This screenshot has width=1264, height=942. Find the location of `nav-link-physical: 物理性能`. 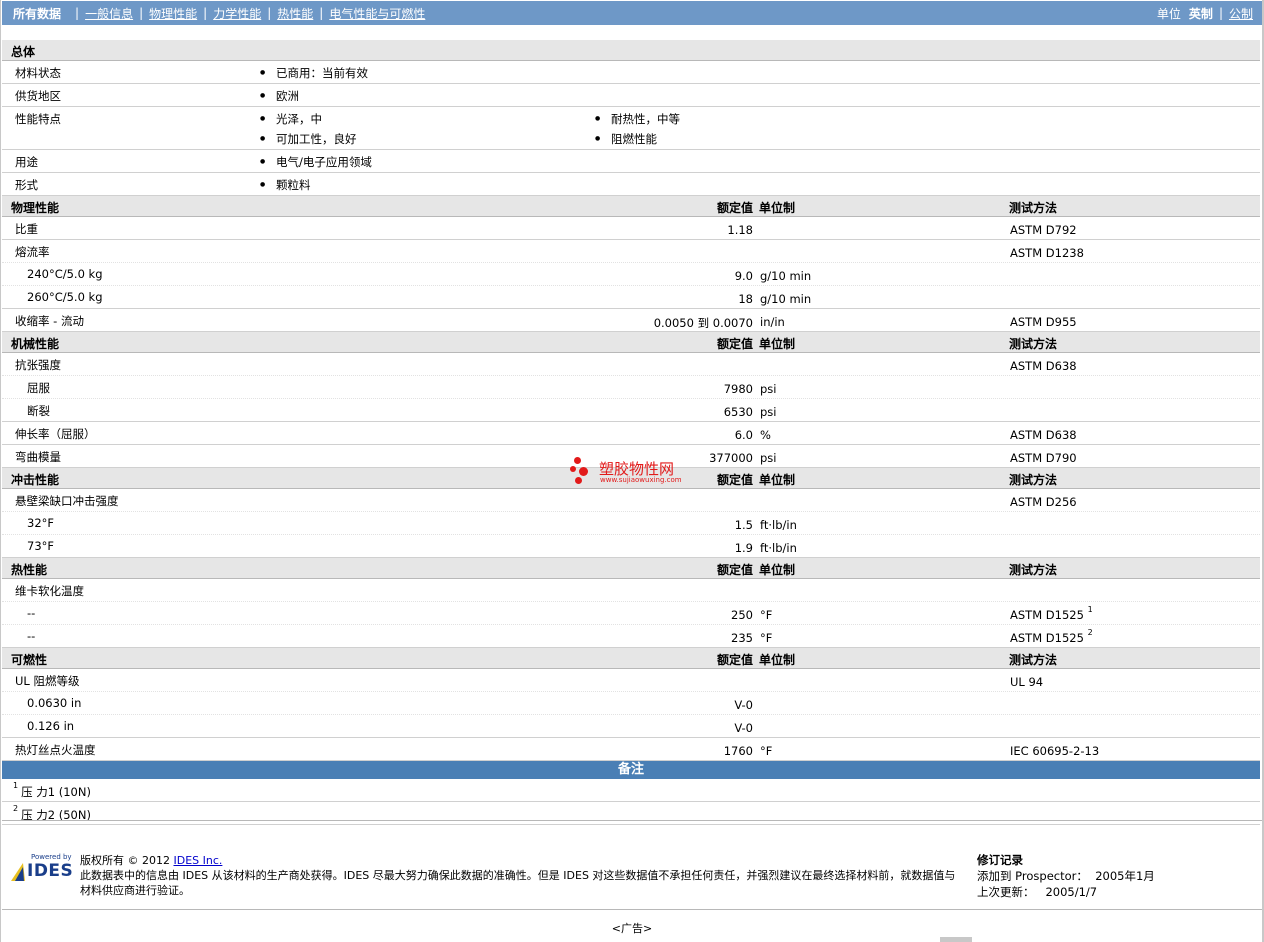

nav-link-physical: 物理性能 is located at coordinates (173, 13).